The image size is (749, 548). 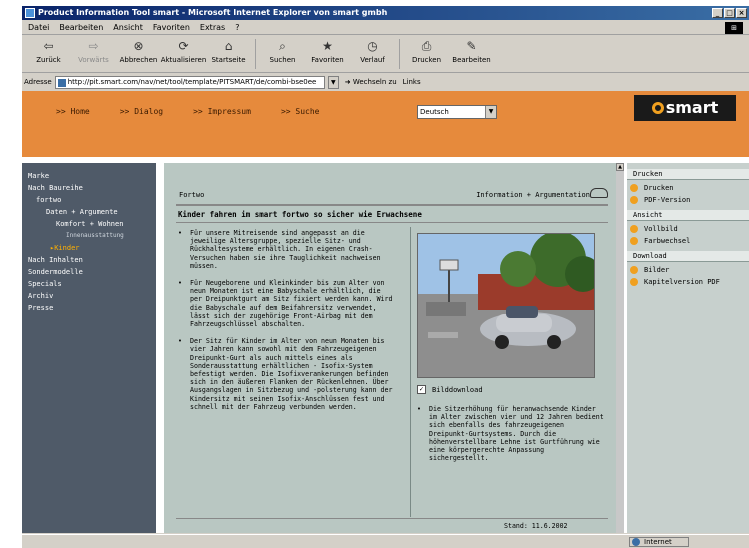 I want to click on toolbar-label: Favoriten, so click(x=327, y=60).